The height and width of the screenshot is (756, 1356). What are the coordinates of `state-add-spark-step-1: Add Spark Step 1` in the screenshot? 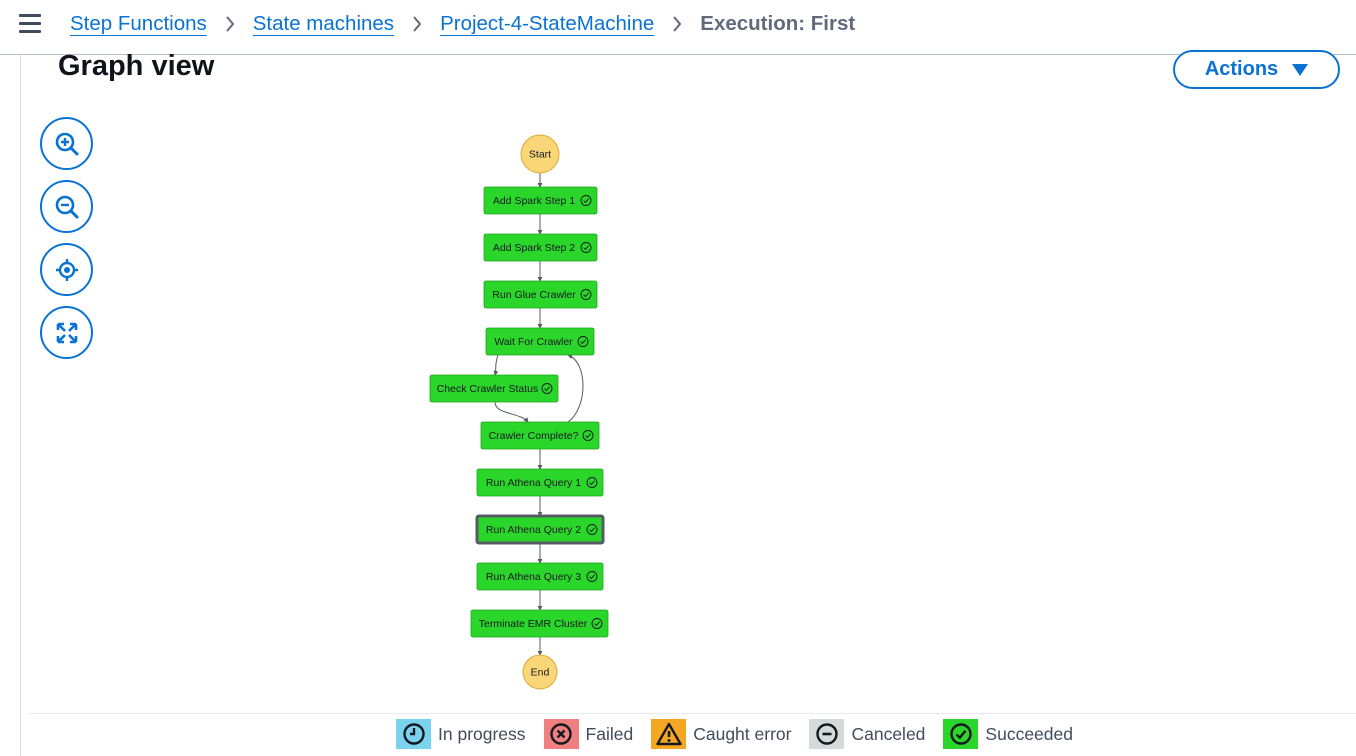 It's located at (540, 200).